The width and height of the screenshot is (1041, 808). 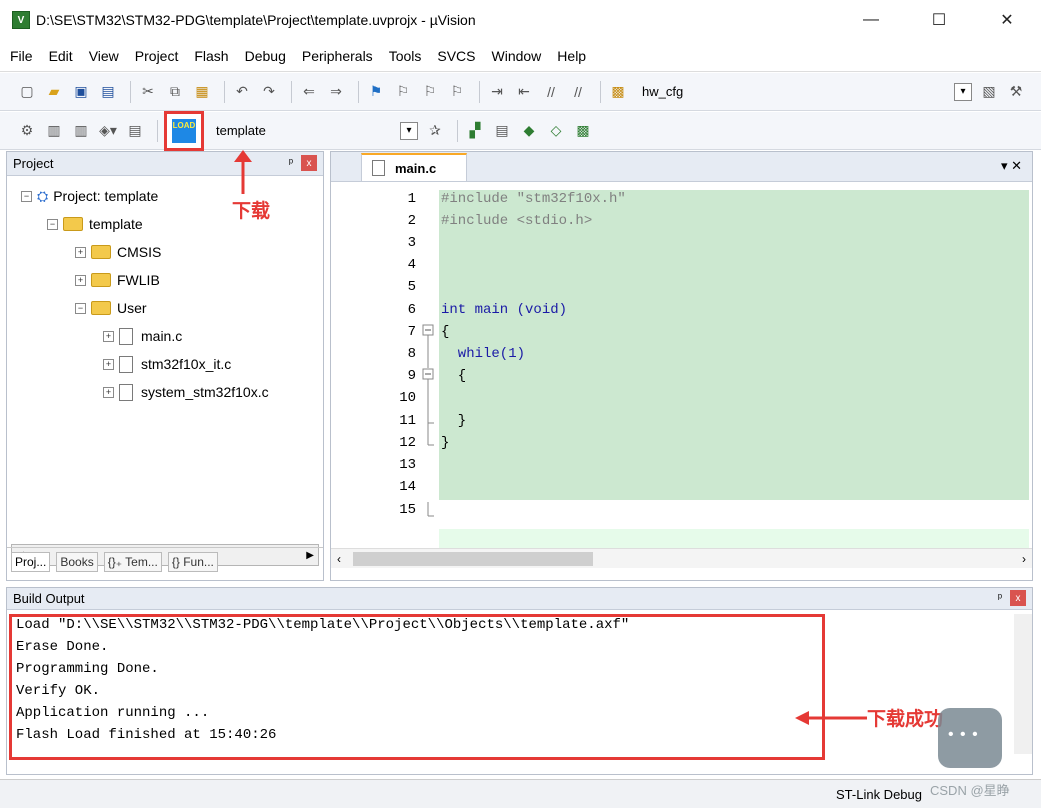 I want to click on output-vertical-scrollbar, so click(x=1023, y=684).